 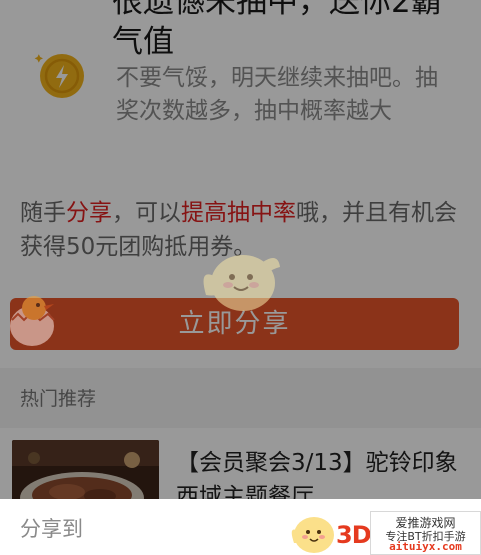 I want to click on watermark-hatching-chick-icon, so click(x=32, y=321).